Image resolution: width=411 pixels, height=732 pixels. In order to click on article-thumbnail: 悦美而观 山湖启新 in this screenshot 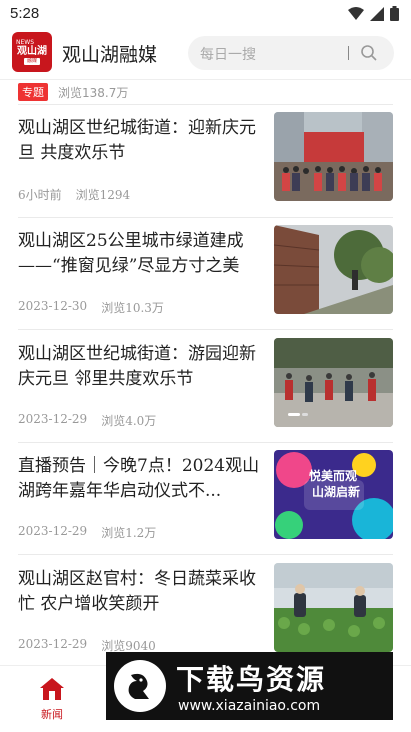, I will do `click(333, 494)`.